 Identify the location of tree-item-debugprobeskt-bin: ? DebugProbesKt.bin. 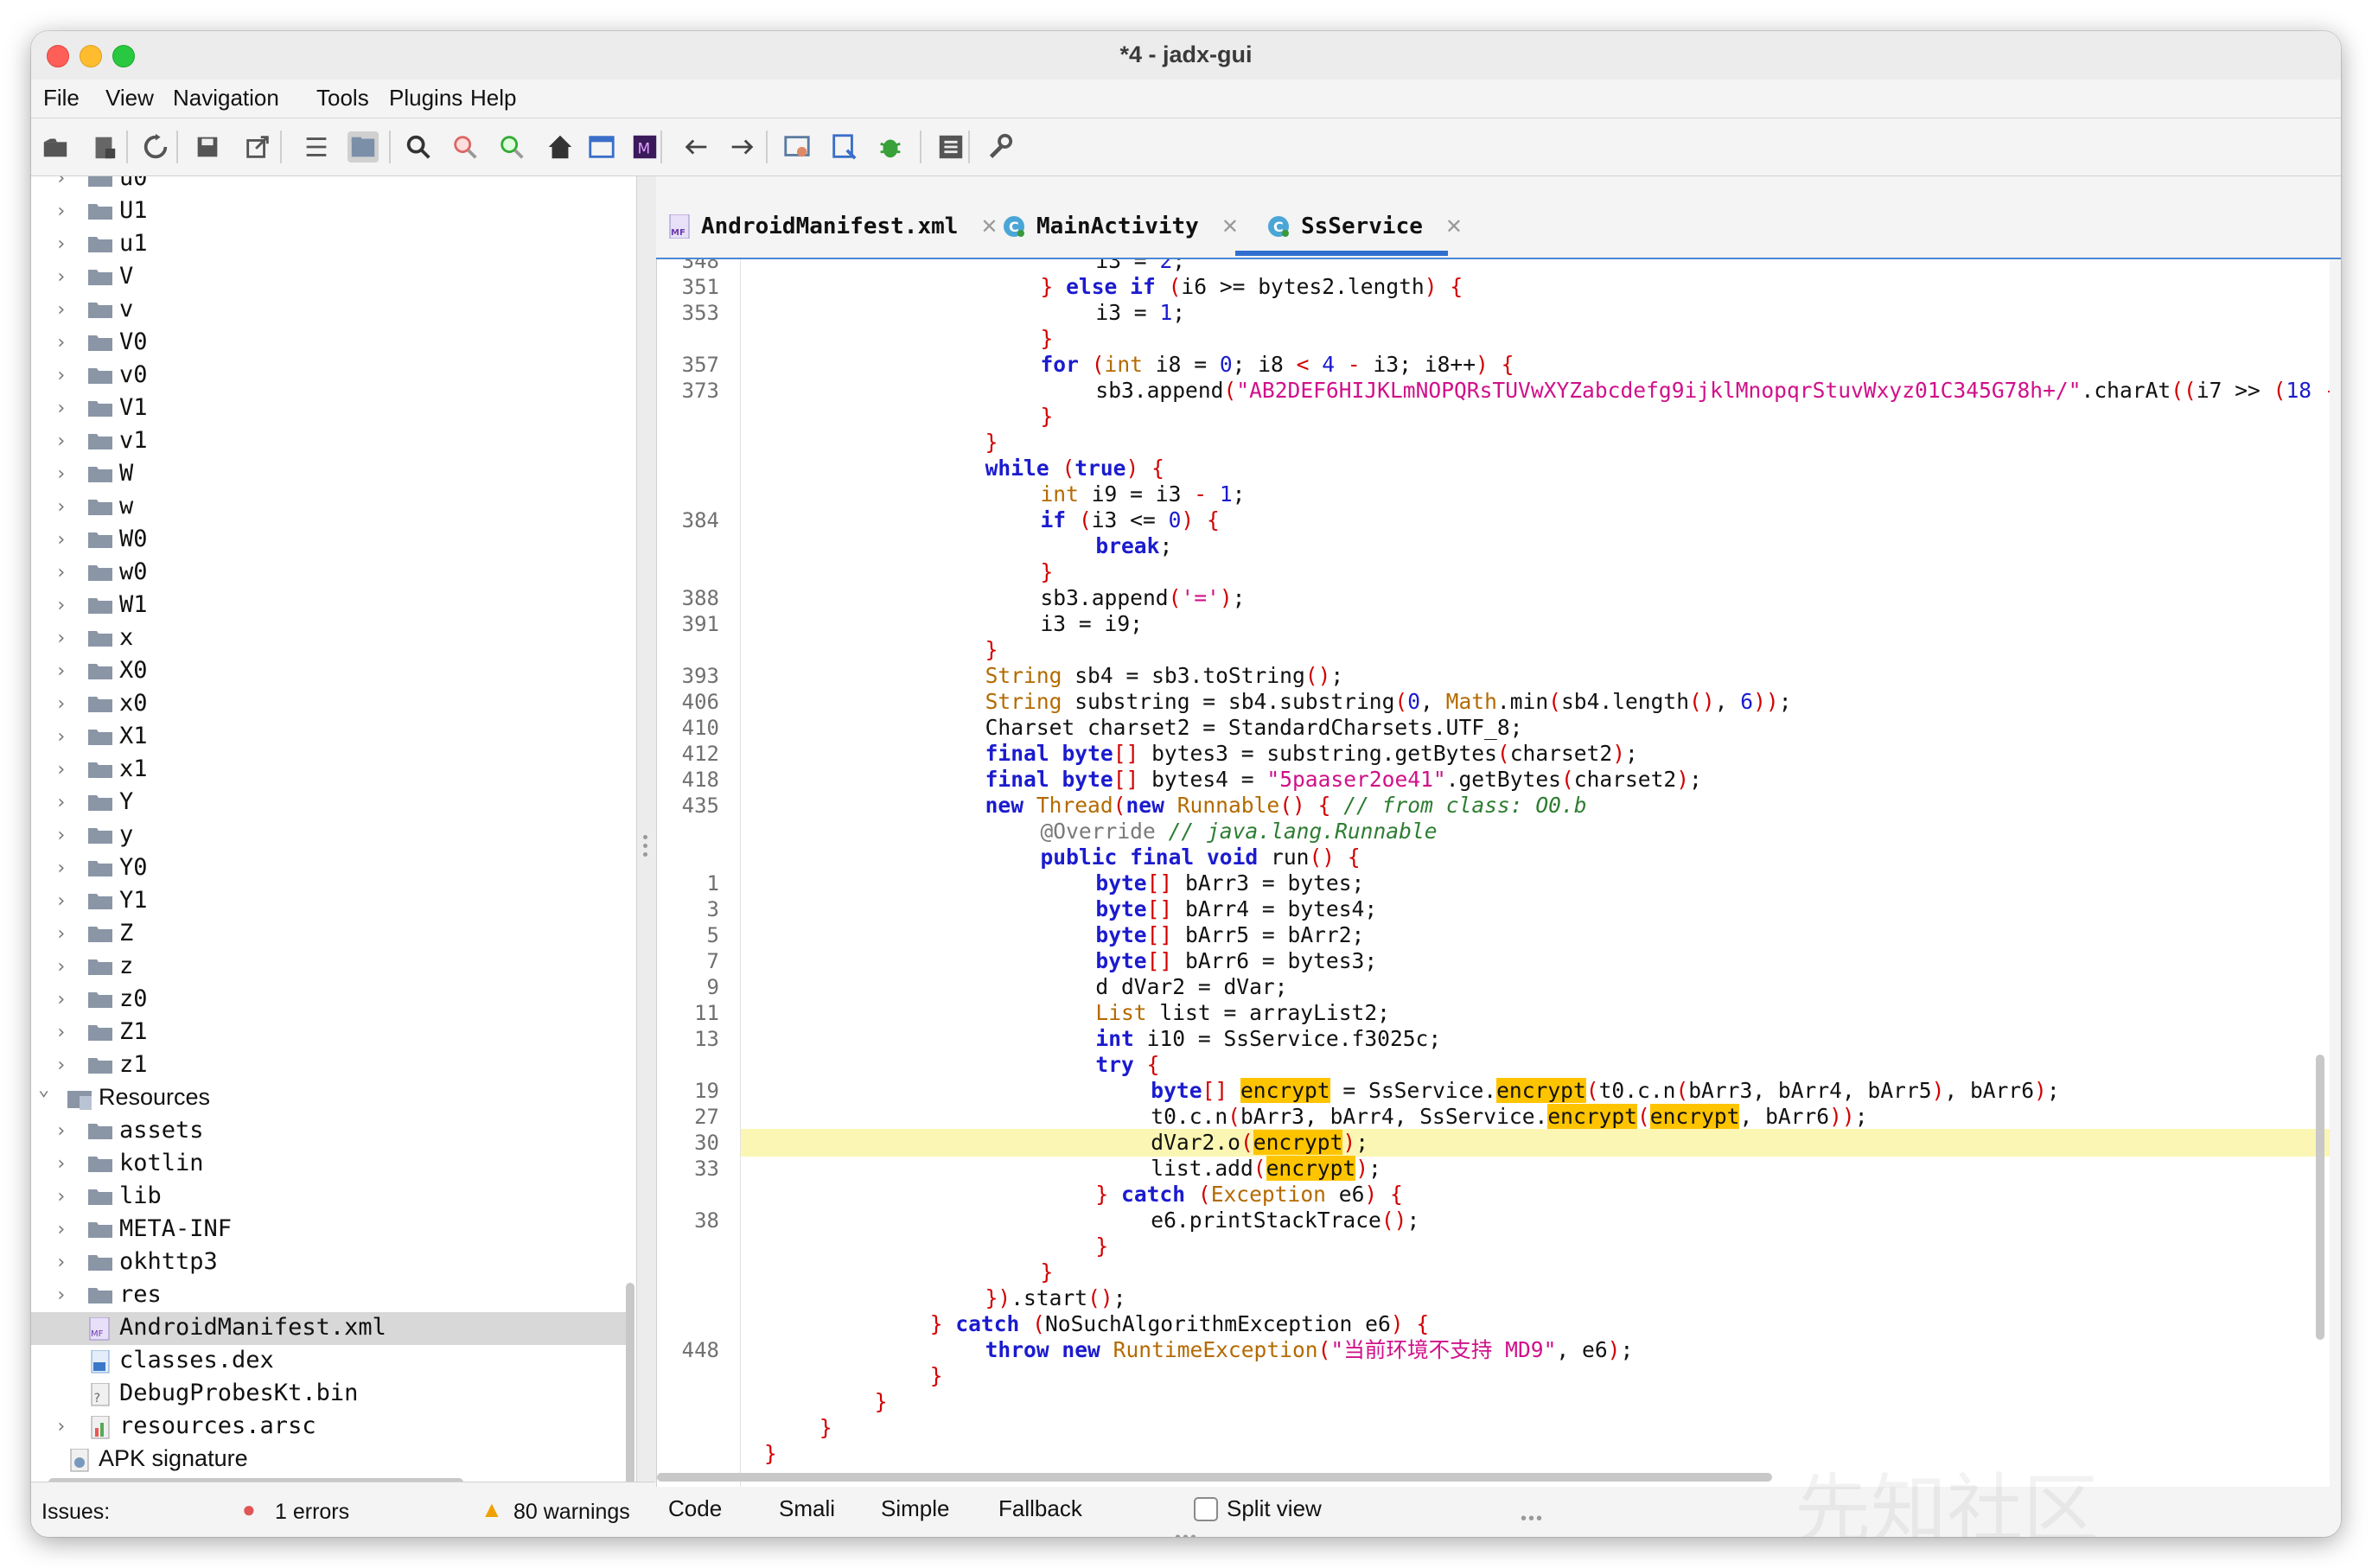
(329, 1395).